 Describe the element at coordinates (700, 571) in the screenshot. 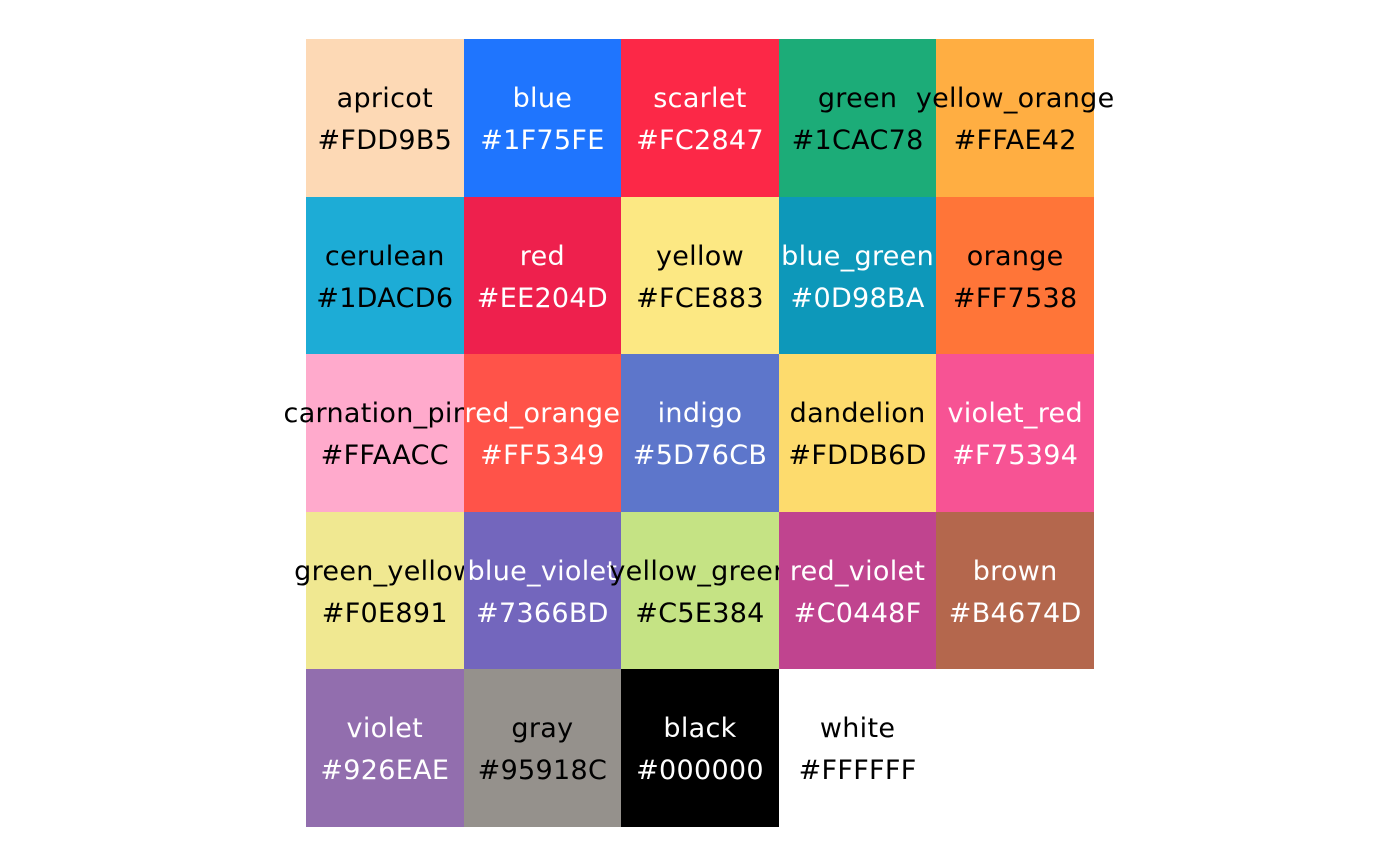

I see `swatch-name-label: yellow_green` at that location.